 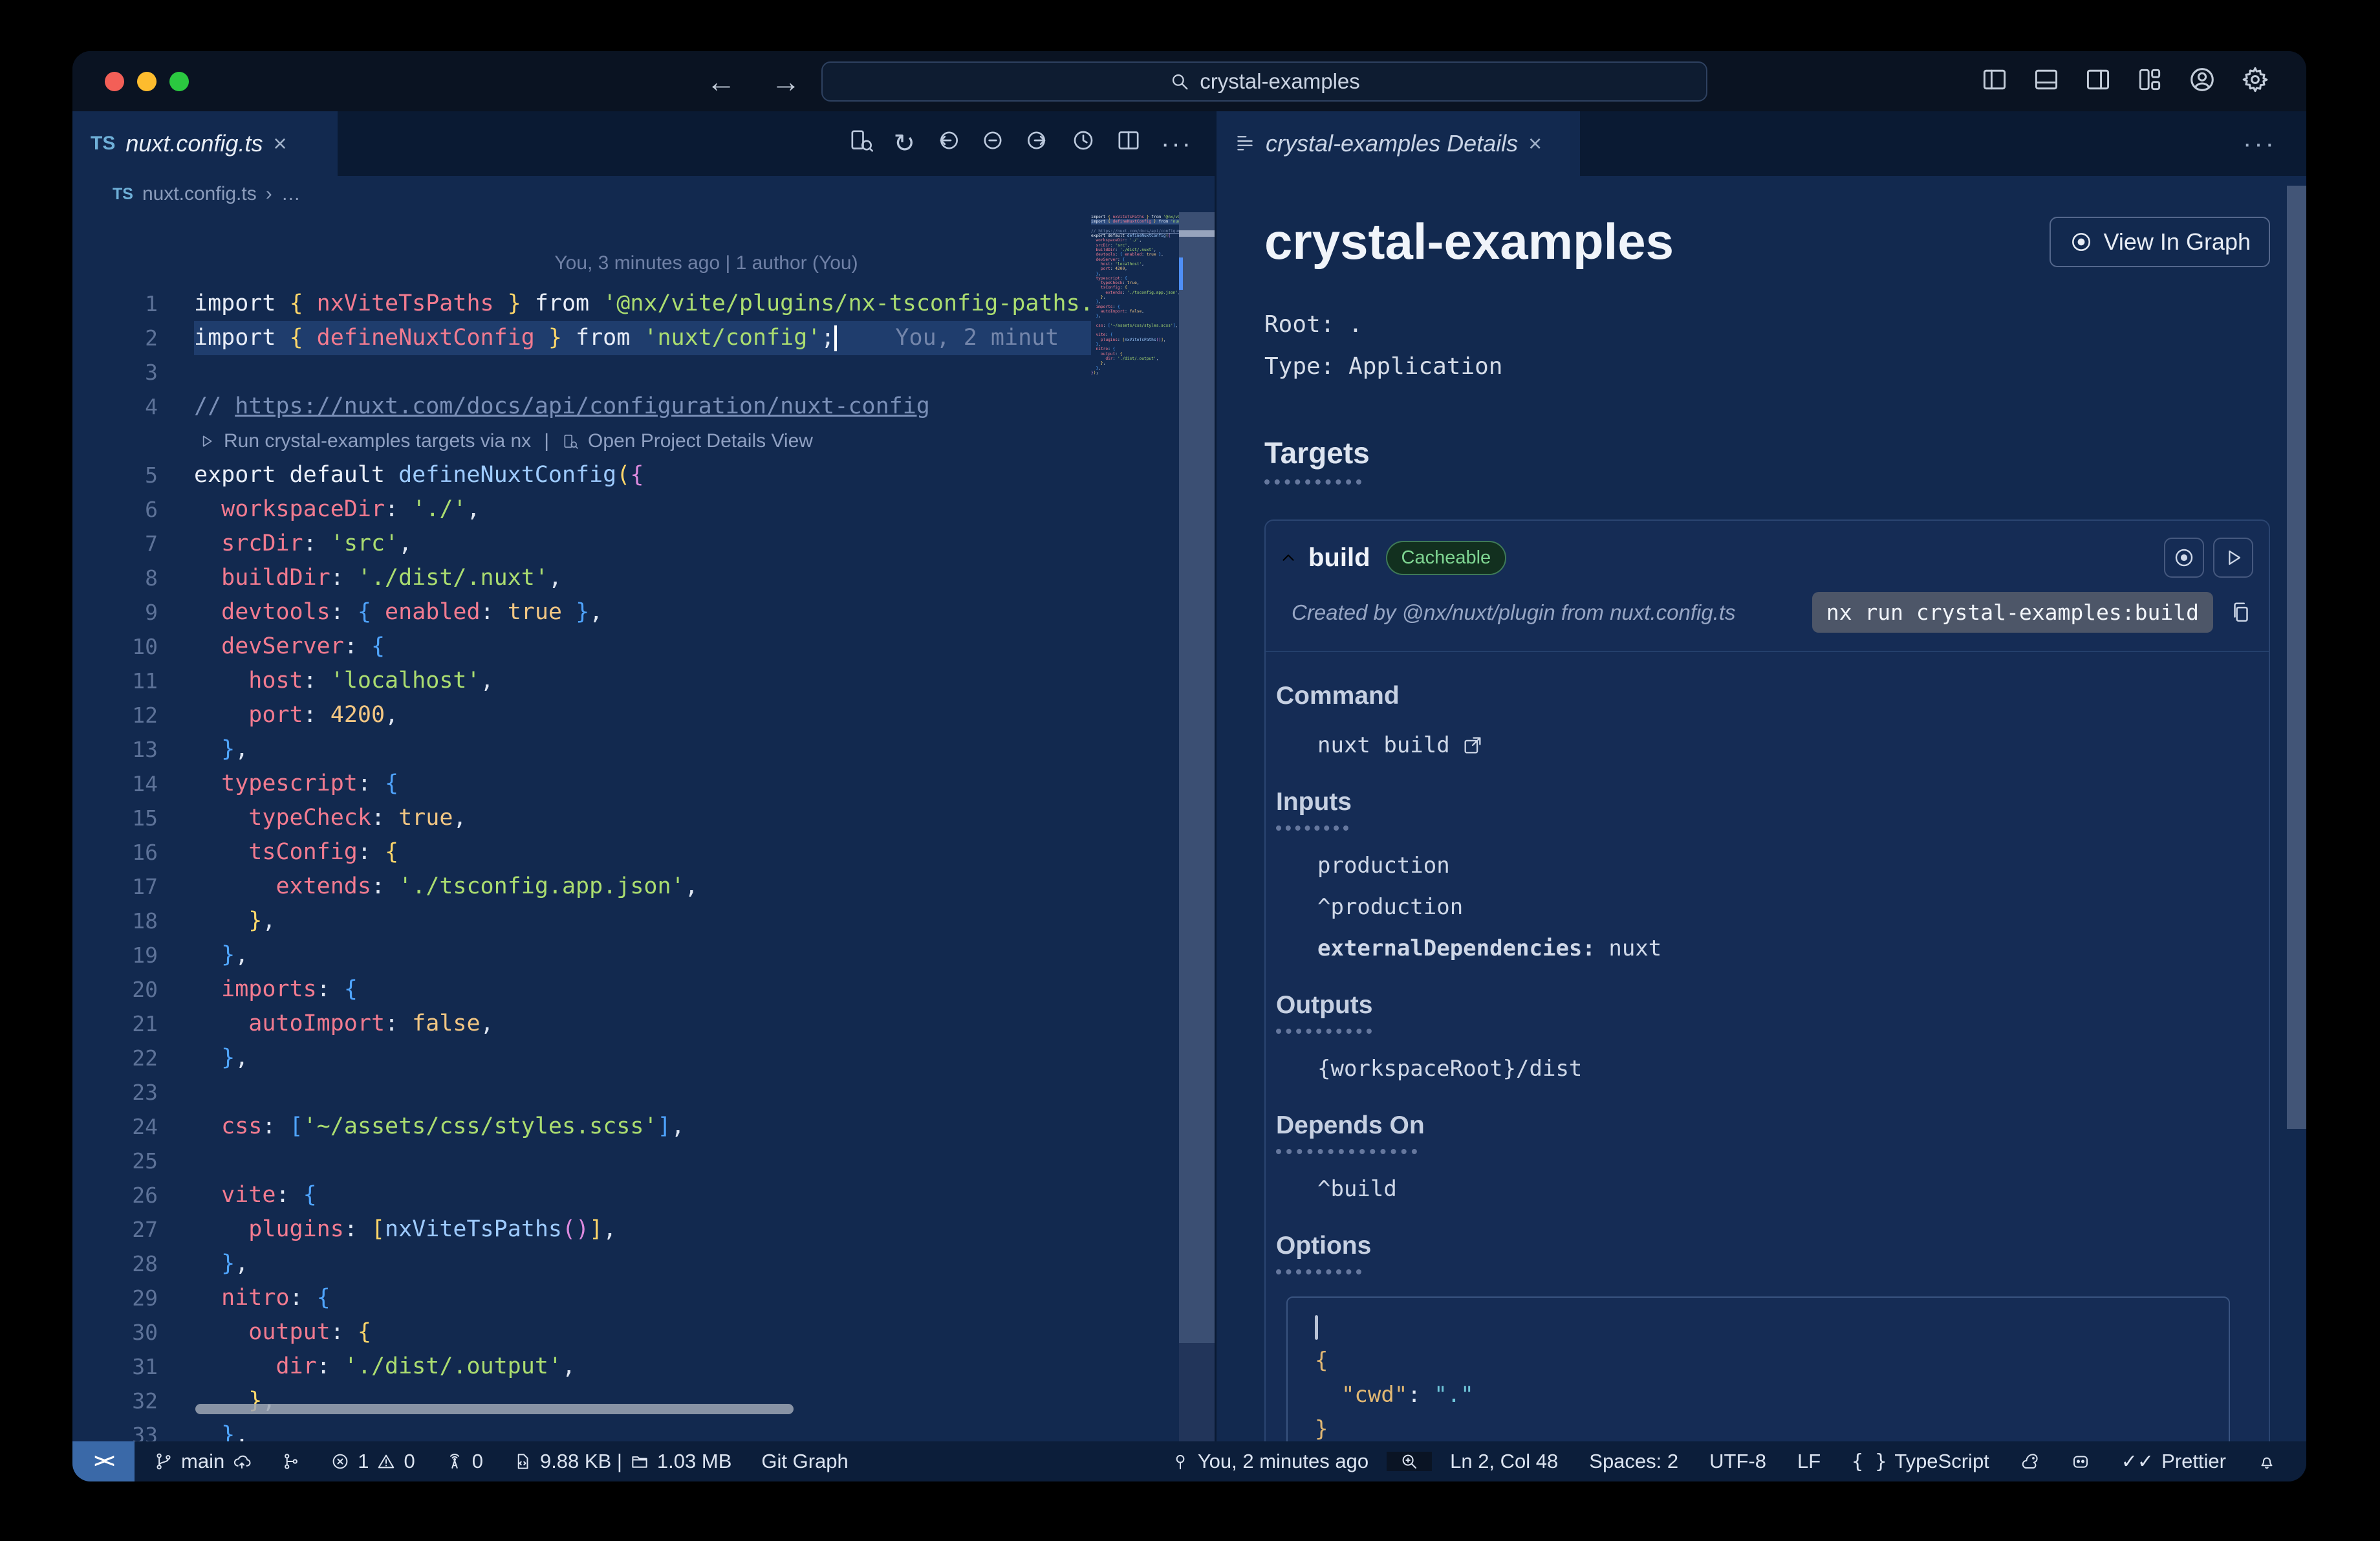 I want to click on code-line: 29 nitro: {, so click(x=643, y=1298).